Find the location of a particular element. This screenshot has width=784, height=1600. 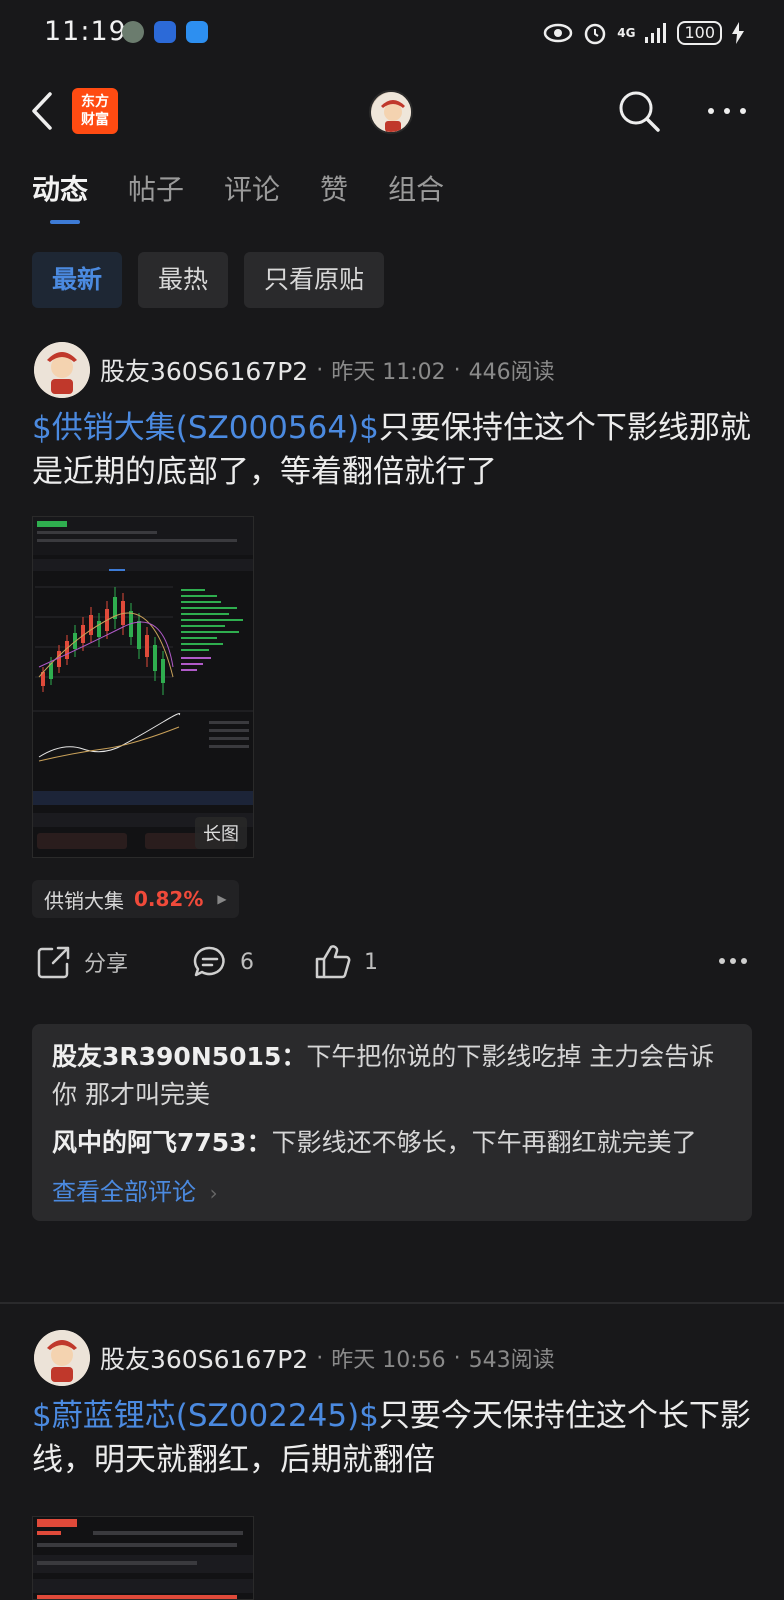

post-image: 长图 is located at coordinates (143, 687).